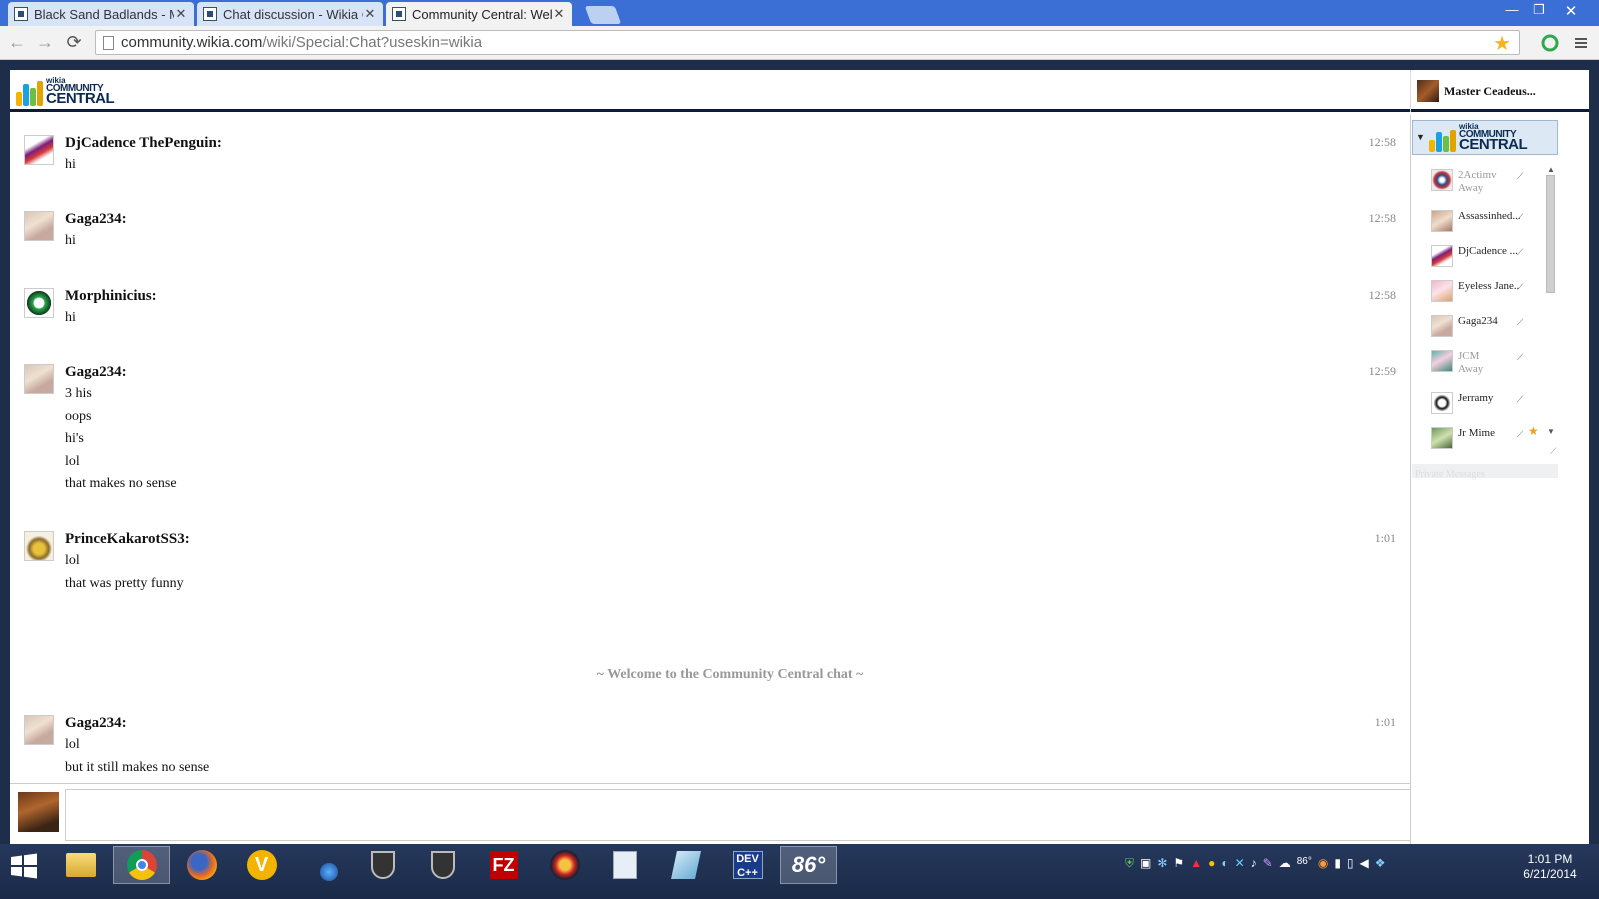 This screenshot has height=899, width=1599. What do you see at coordinates (1486, 292) in the screenshot?
I see `user-list-item: Eyeless Jane... ⟋` at bounding box center [1486, 292].